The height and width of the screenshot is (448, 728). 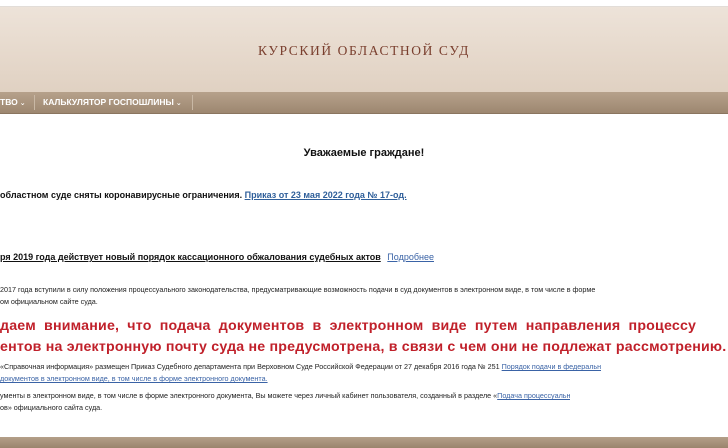 I want to click on site-title: КУРСКИЙ ОБЛАСТНОЙ СУД, so click(x=364, y=51).